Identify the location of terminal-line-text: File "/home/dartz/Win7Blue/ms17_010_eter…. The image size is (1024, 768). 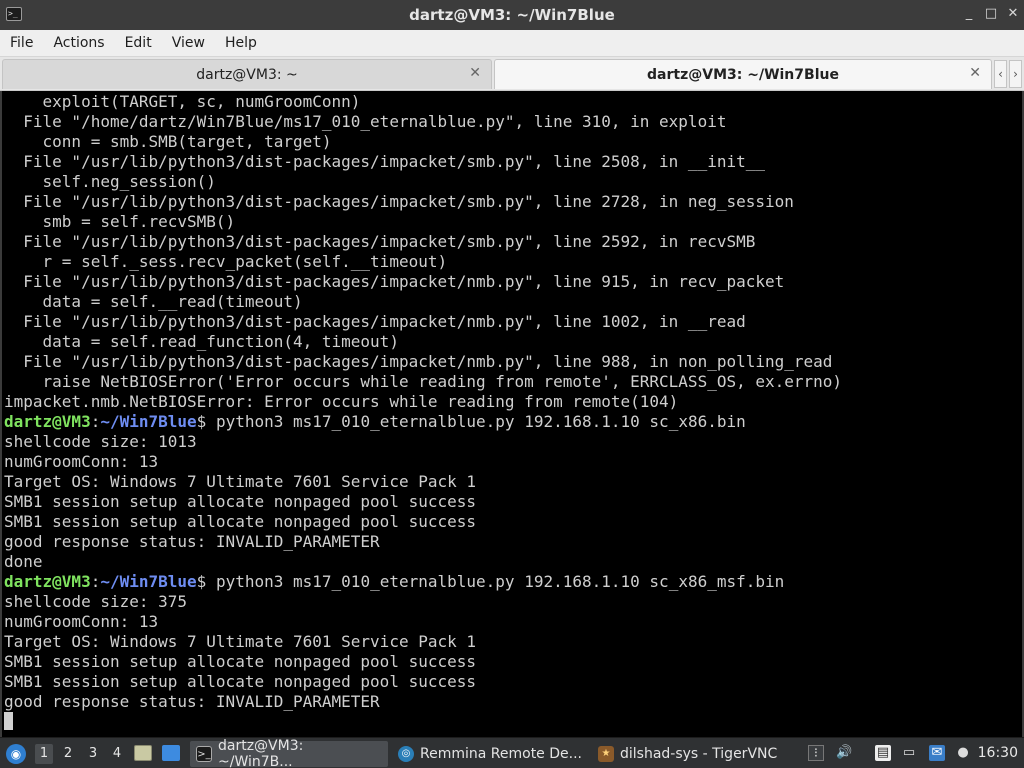
(365, 121).